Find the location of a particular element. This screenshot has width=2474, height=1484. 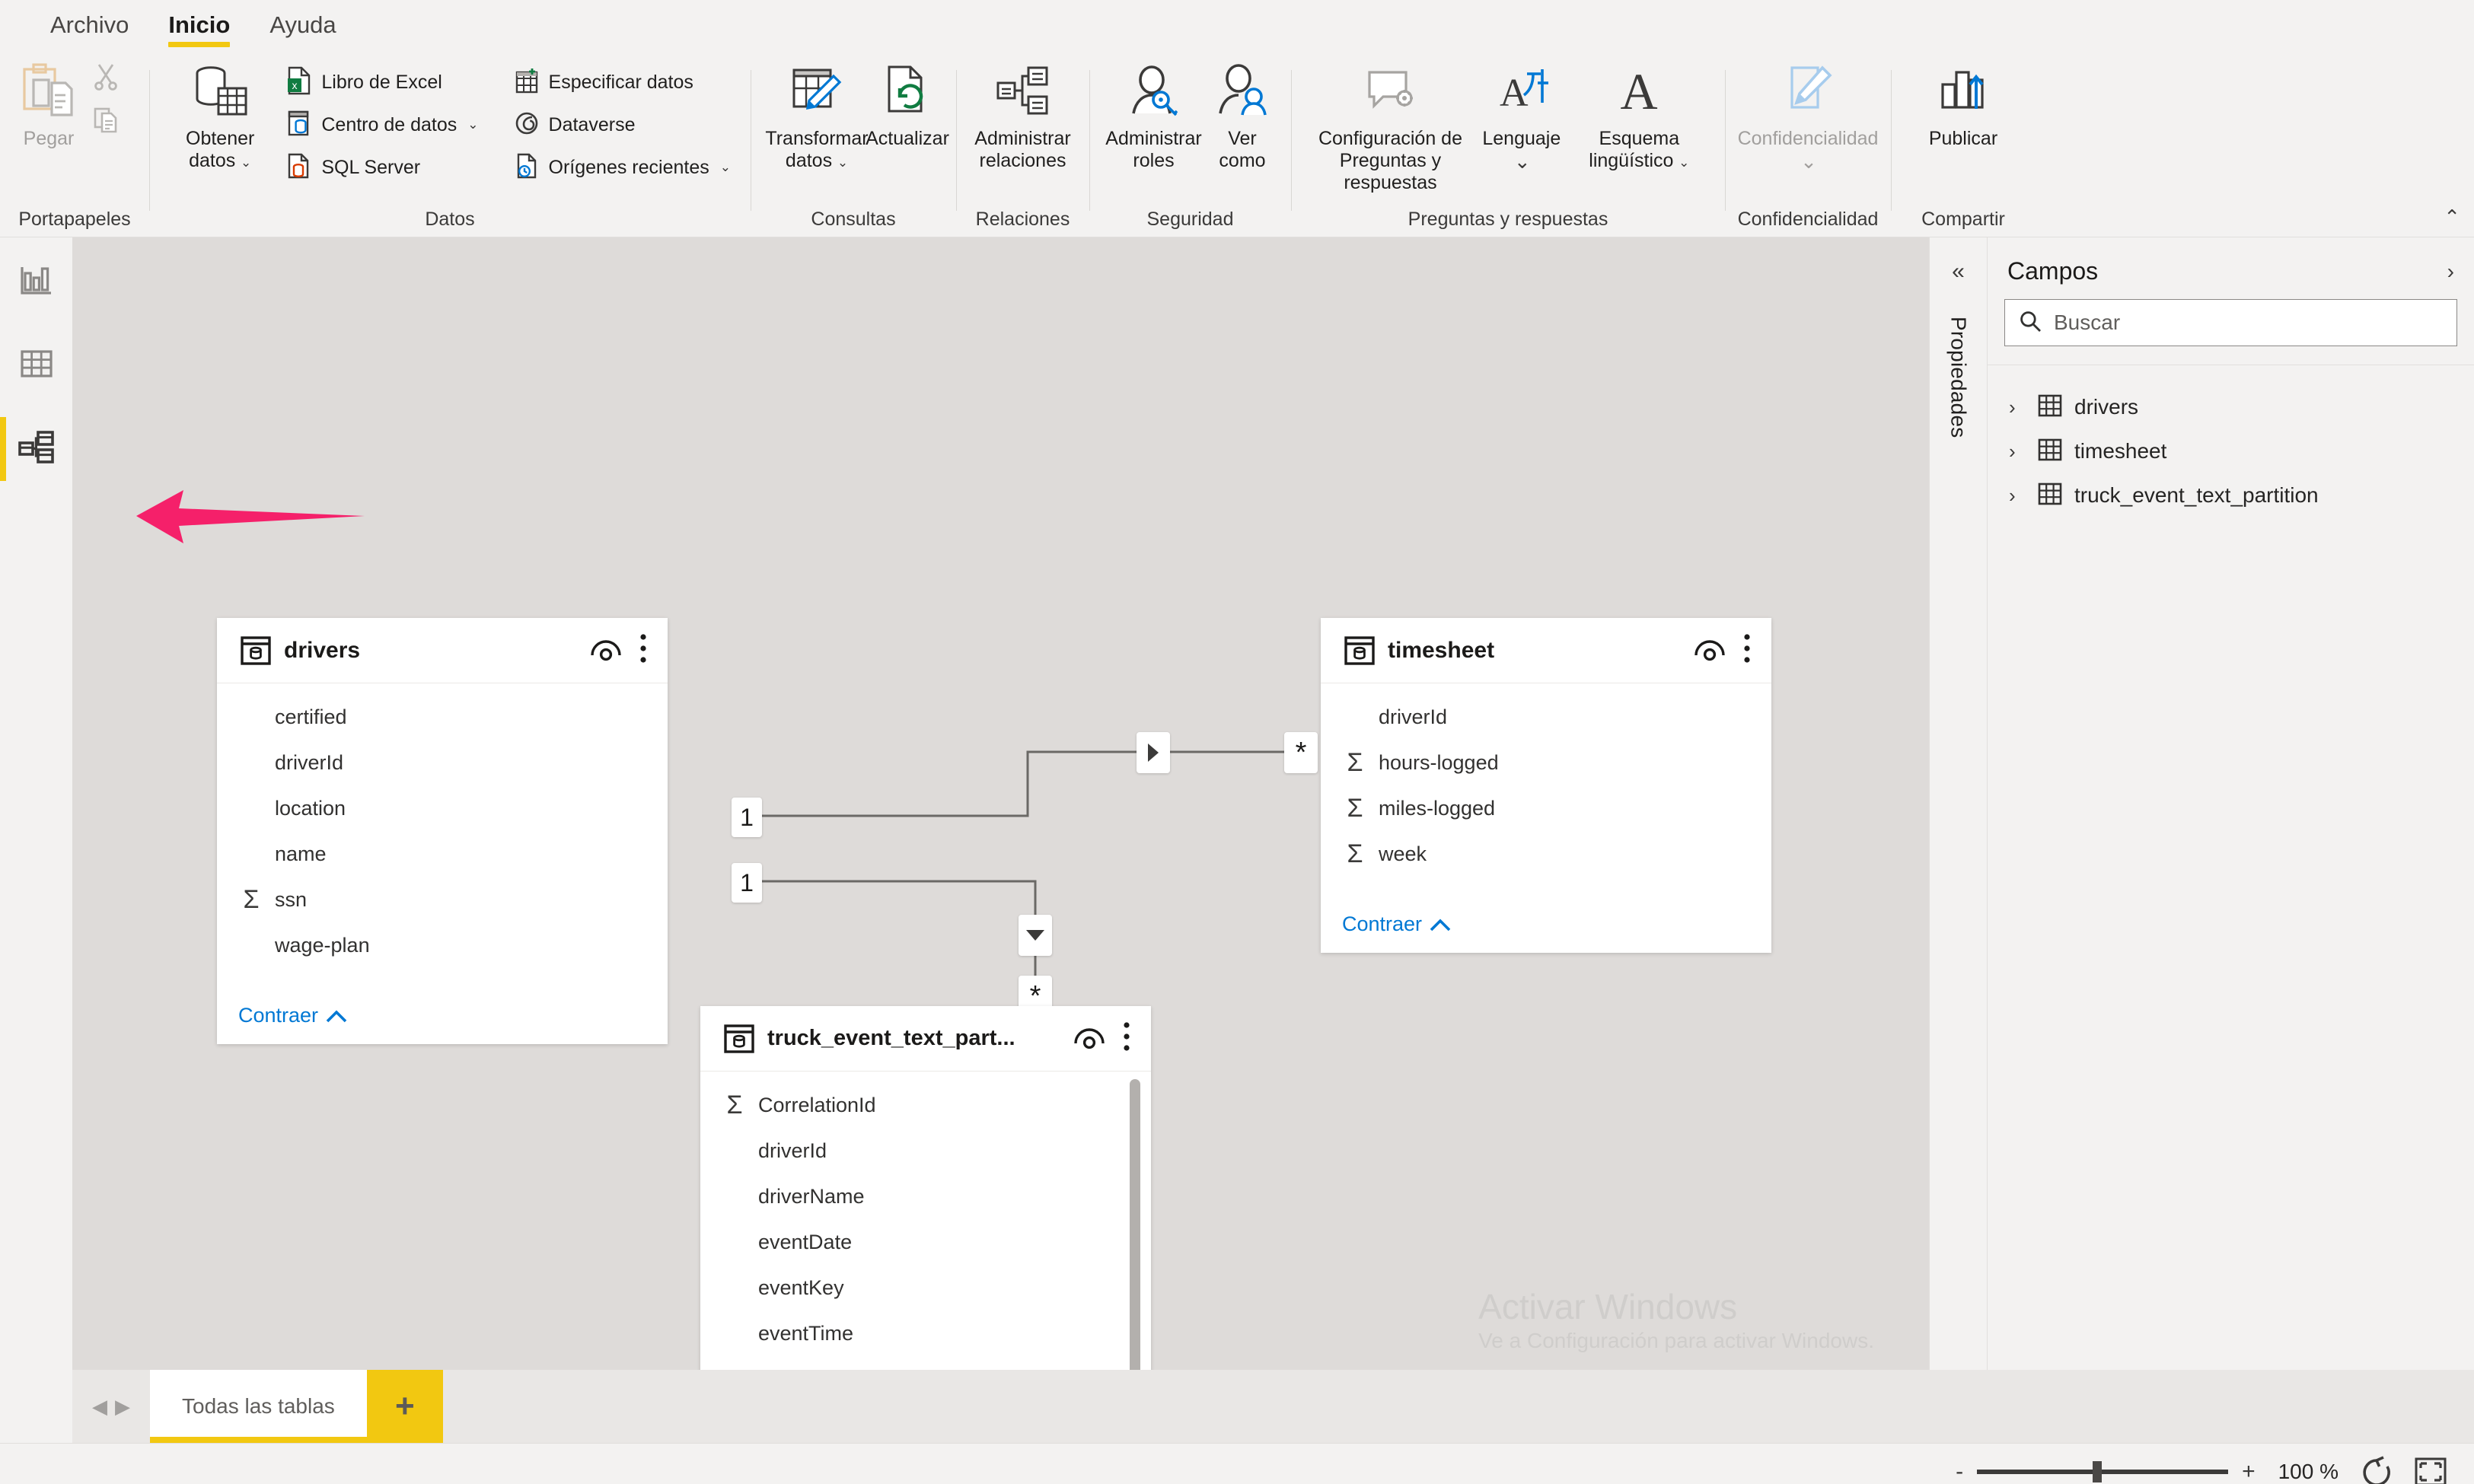

add-page-button: + is located at coordinates (404, 1406).